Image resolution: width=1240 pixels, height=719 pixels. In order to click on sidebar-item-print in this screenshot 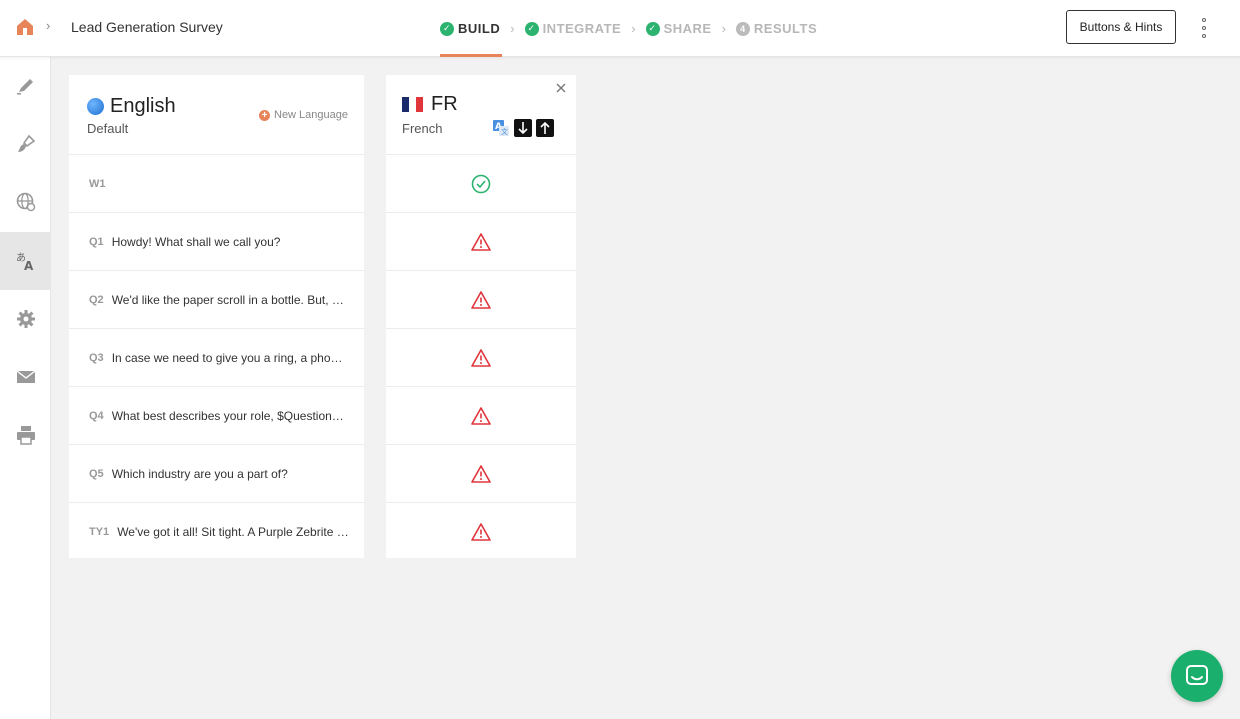, I will do `click(25, 435)`.